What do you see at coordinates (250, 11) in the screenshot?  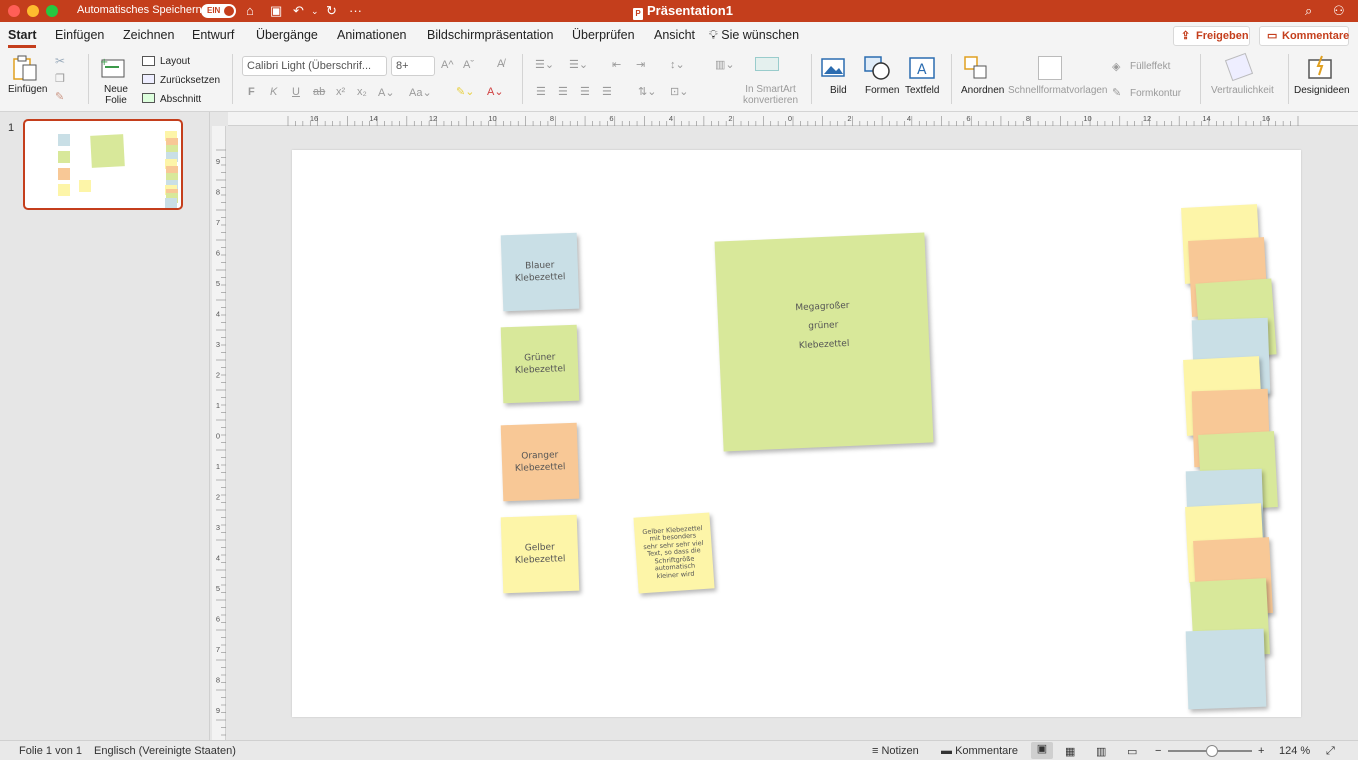 I see `home-icon: ⌂` at bounding box center [250, 11].